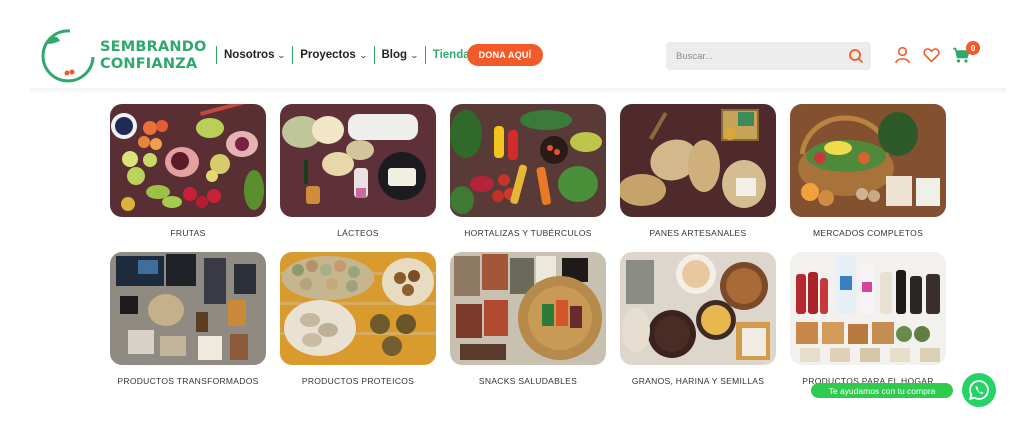  What do you see at coordinates (973, 48) in the screenshot?
I see `cart-count-badge: 0` at bounding box center [973, 48].